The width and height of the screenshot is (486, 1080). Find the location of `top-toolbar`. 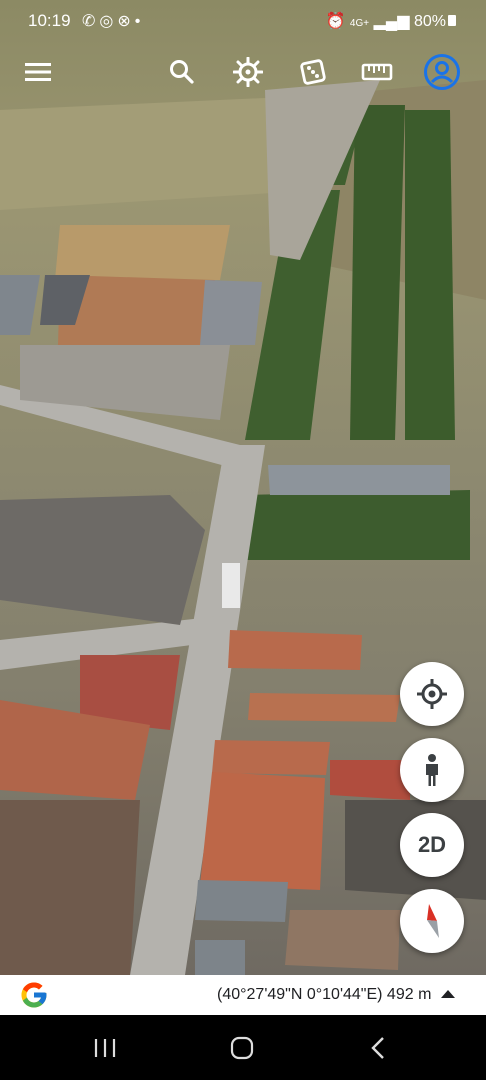

top-toolbar is located at coordinates (243, 73).